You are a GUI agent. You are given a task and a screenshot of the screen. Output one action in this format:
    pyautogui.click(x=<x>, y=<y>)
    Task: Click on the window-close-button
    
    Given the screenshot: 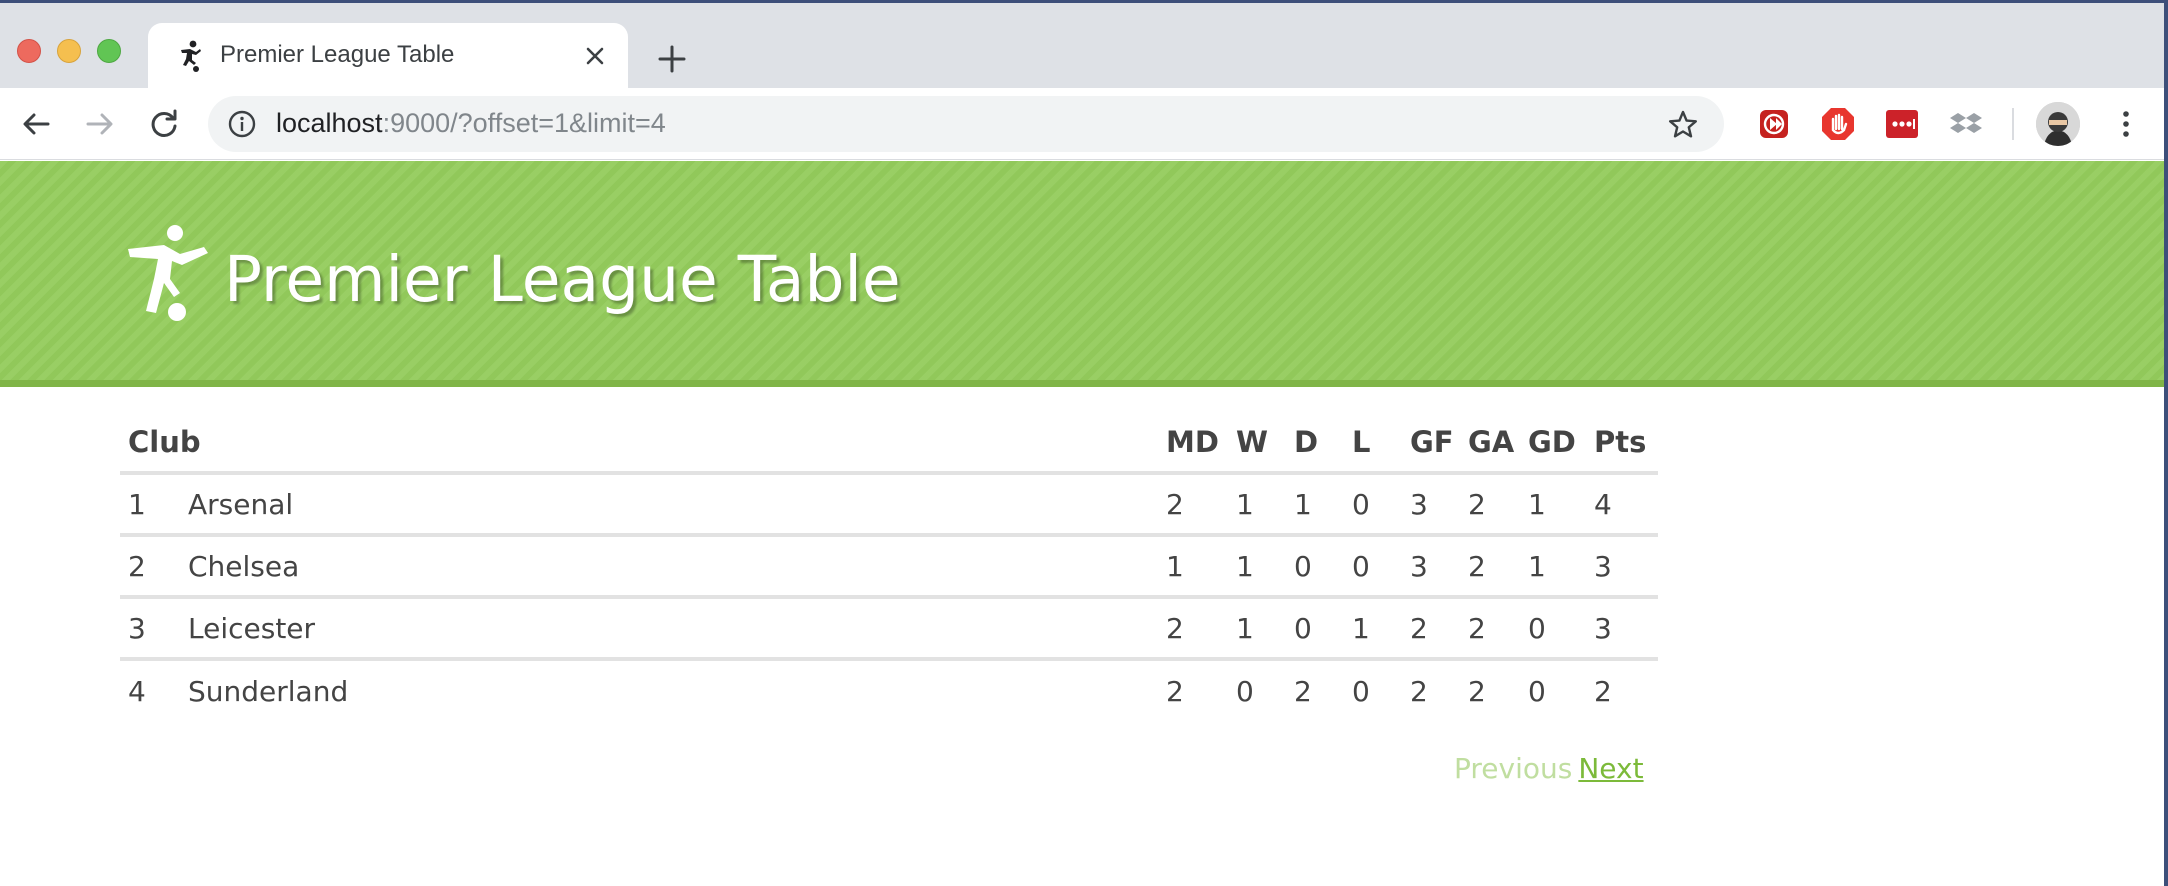 What is the action you would take?
    pyautogui.click(x=29, y=51)
    